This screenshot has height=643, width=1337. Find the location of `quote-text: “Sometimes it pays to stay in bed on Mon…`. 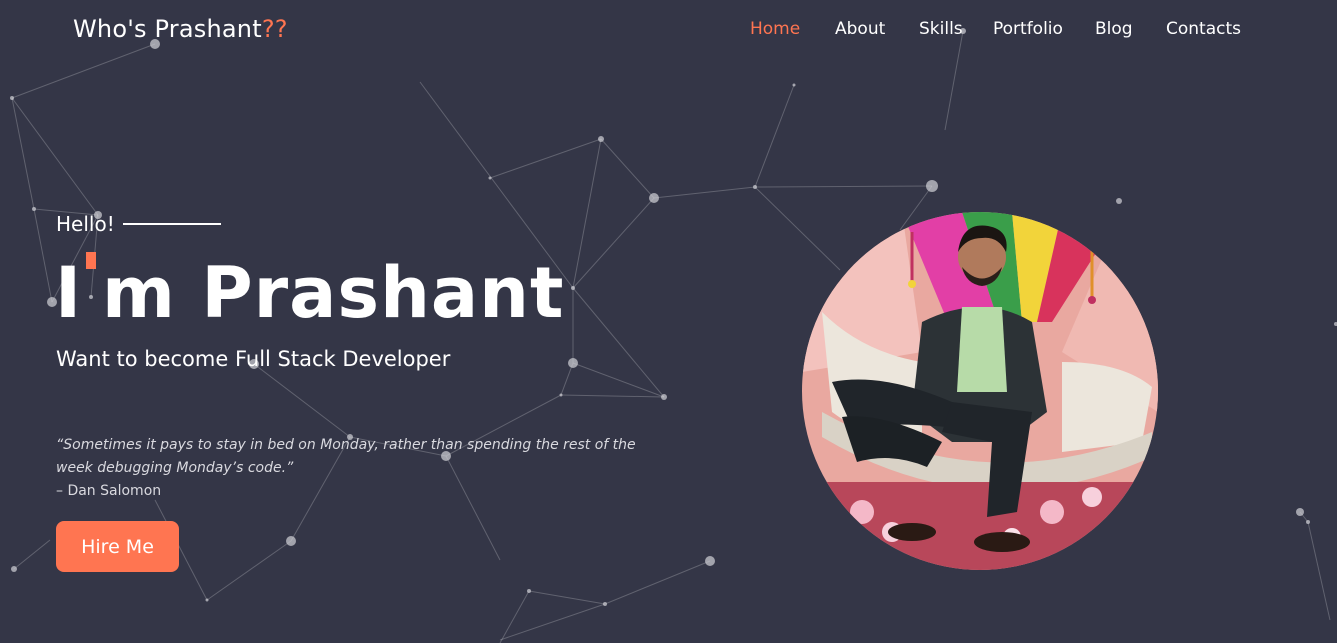

quote-text: “Sometimes it pays to stay in bed on Mon… is located at coordinates (346, 456).